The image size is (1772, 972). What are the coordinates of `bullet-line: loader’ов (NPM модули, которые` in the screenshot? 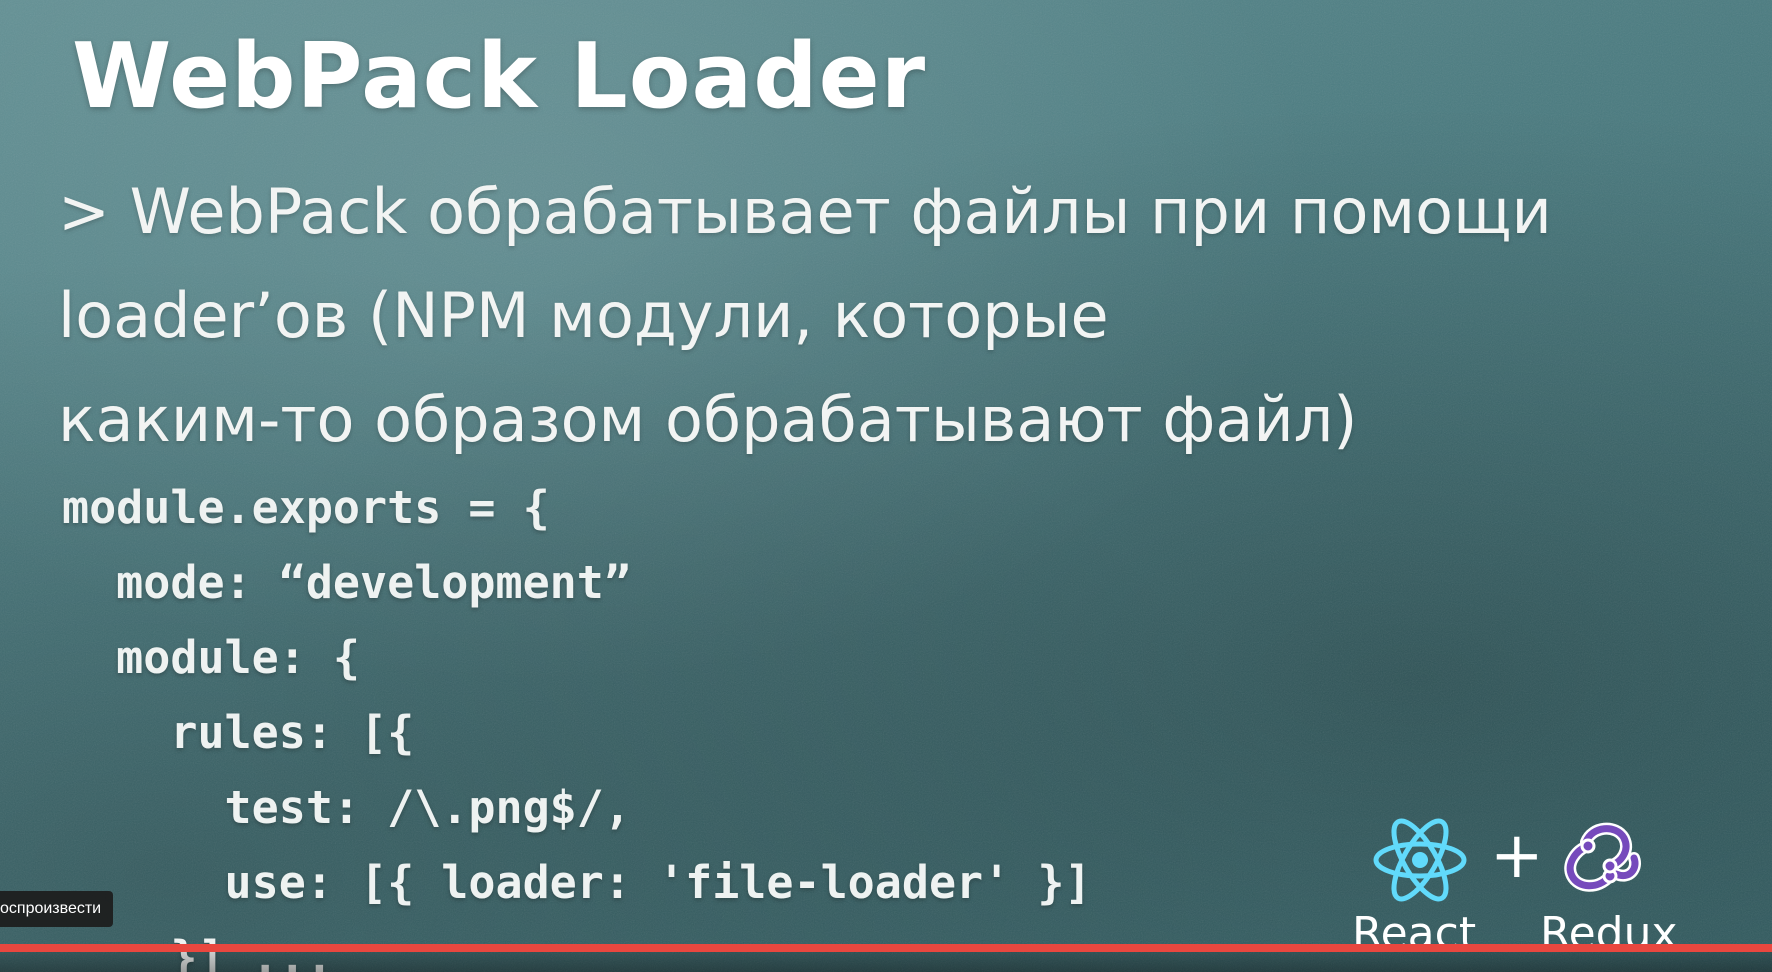 It's located at (583, 315).